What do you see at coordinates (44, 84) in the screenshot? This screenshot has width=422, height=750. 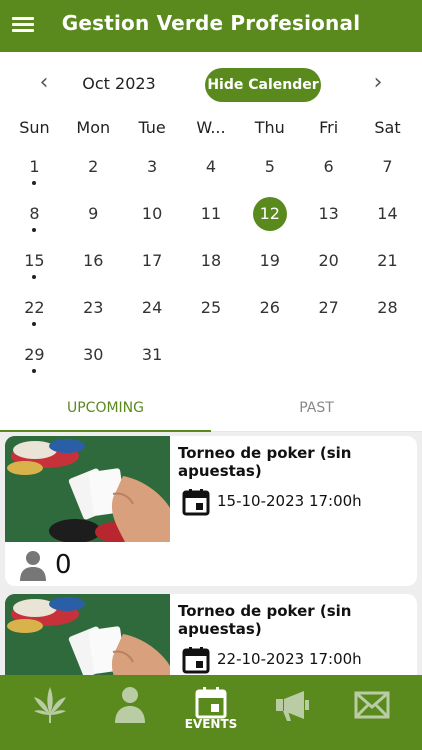 I see `chevron-left-icon: ‹` at bounding box center [44, 84].